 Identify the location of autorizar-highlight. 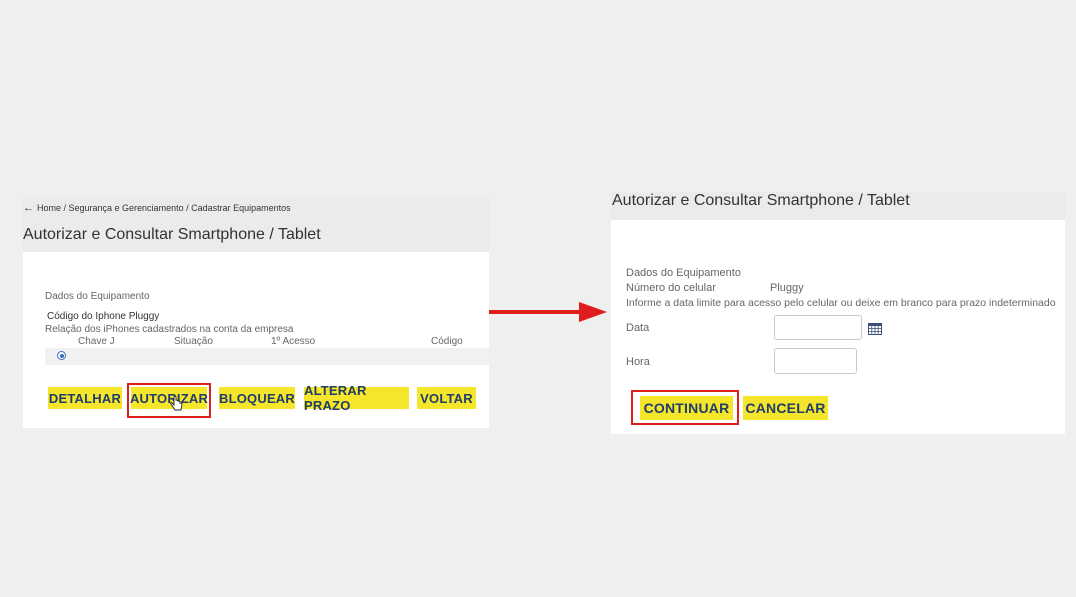
(169, 400).